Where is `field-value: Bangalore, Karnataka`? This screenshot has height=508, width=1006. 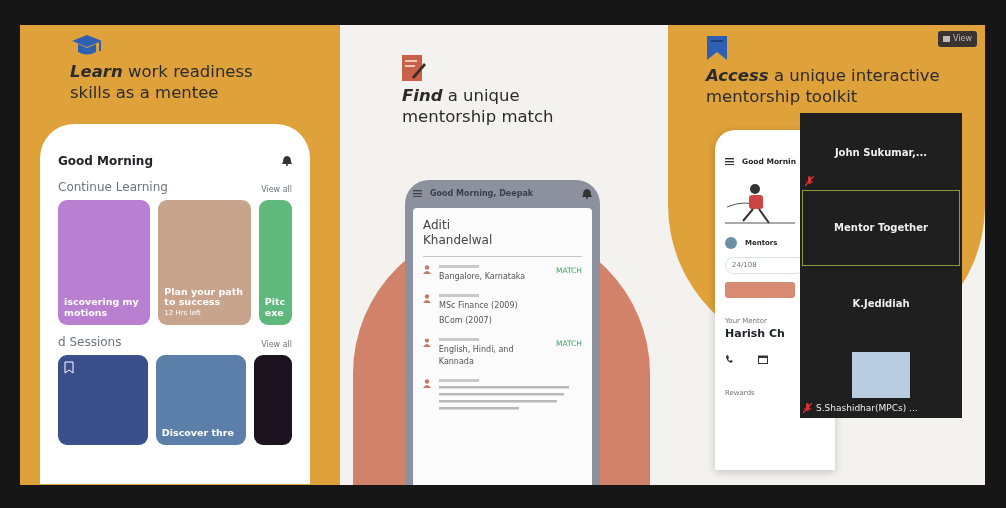
field-value: Bangalore, Karnataka is located at coordinates (483, 276).